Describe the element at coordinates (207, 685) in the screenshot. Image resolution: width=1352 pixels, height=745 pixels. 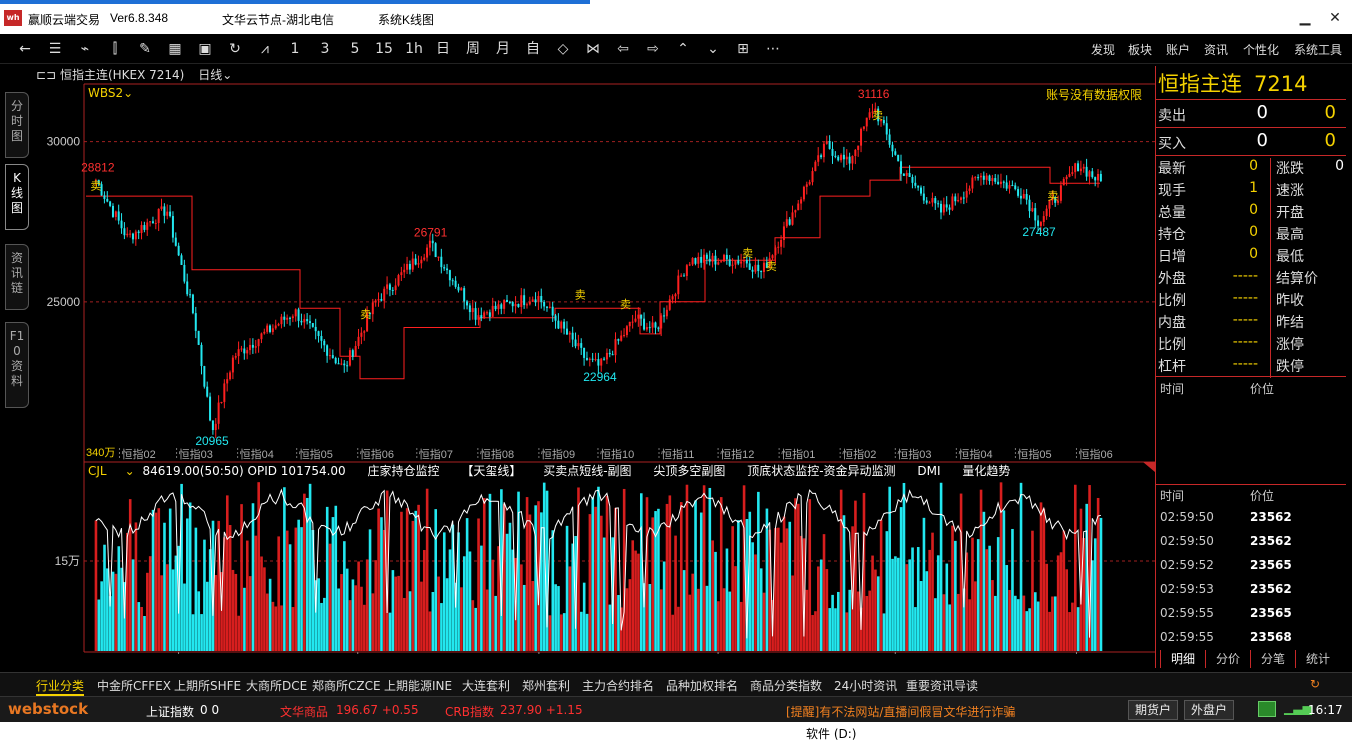
I see `cat-shfe: 上期所SHFE` at that location.